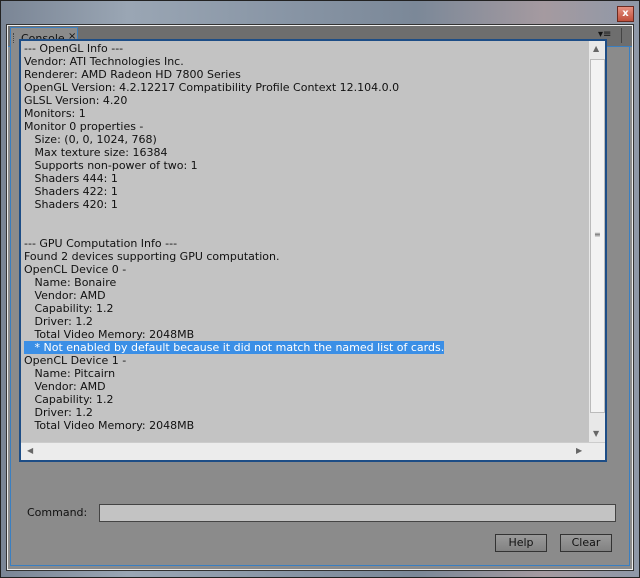 Image resolution: width=640 pixels, height=578 pixels. I want to click on console-line-text: OpenCL Device 1 -, so click(75, 360).